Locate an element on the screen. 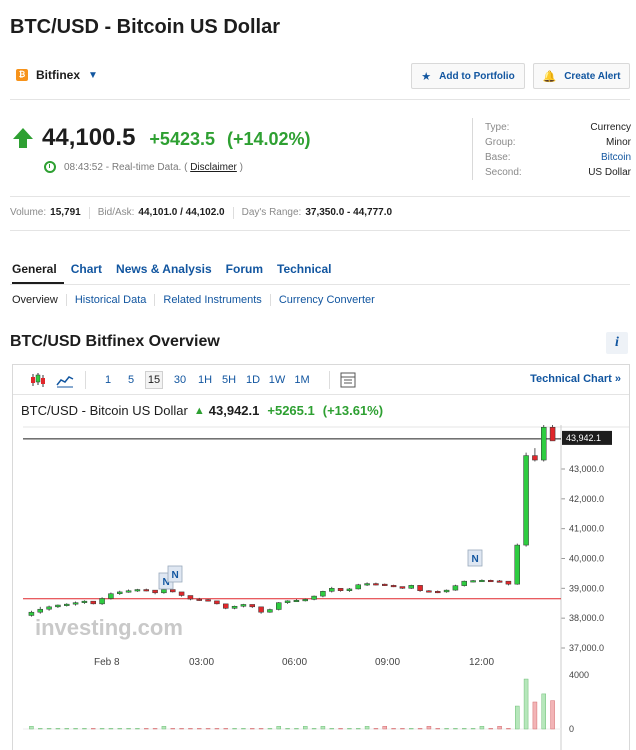 This screenshot has width=636, height=750. info-label: Base: is located at coordinates (498, 157).